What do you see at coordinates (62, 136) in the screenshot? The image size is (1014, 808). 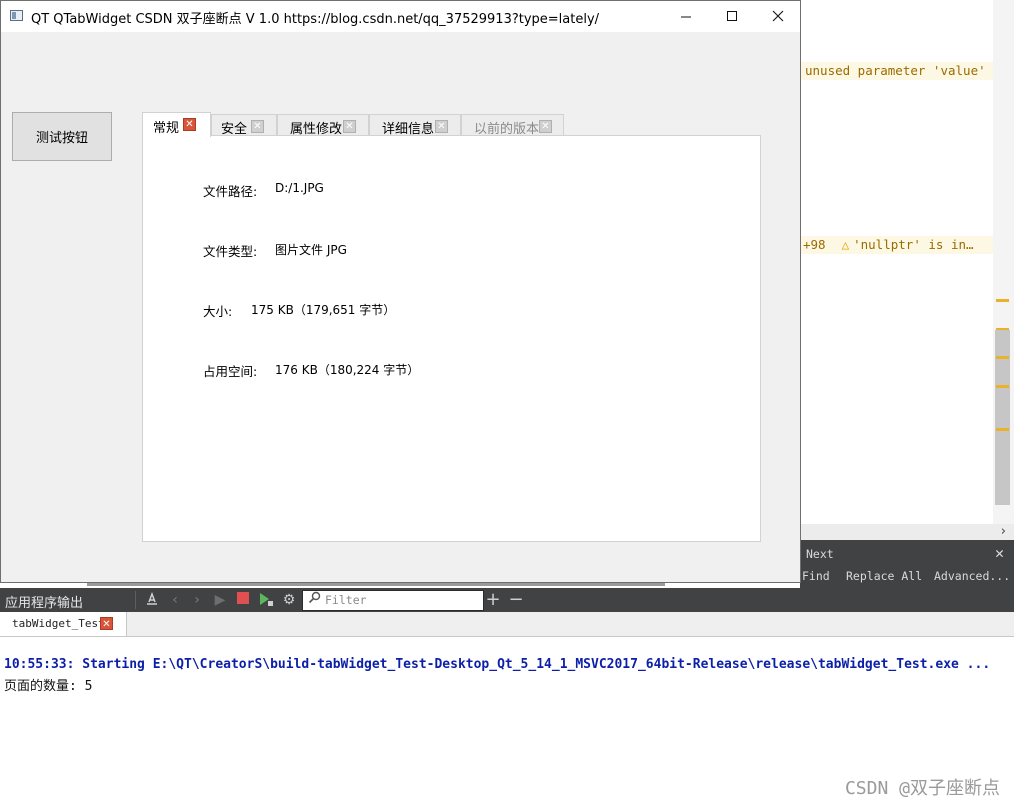 I see `test-button: 测试按钮` at bounding box center [62, 136].